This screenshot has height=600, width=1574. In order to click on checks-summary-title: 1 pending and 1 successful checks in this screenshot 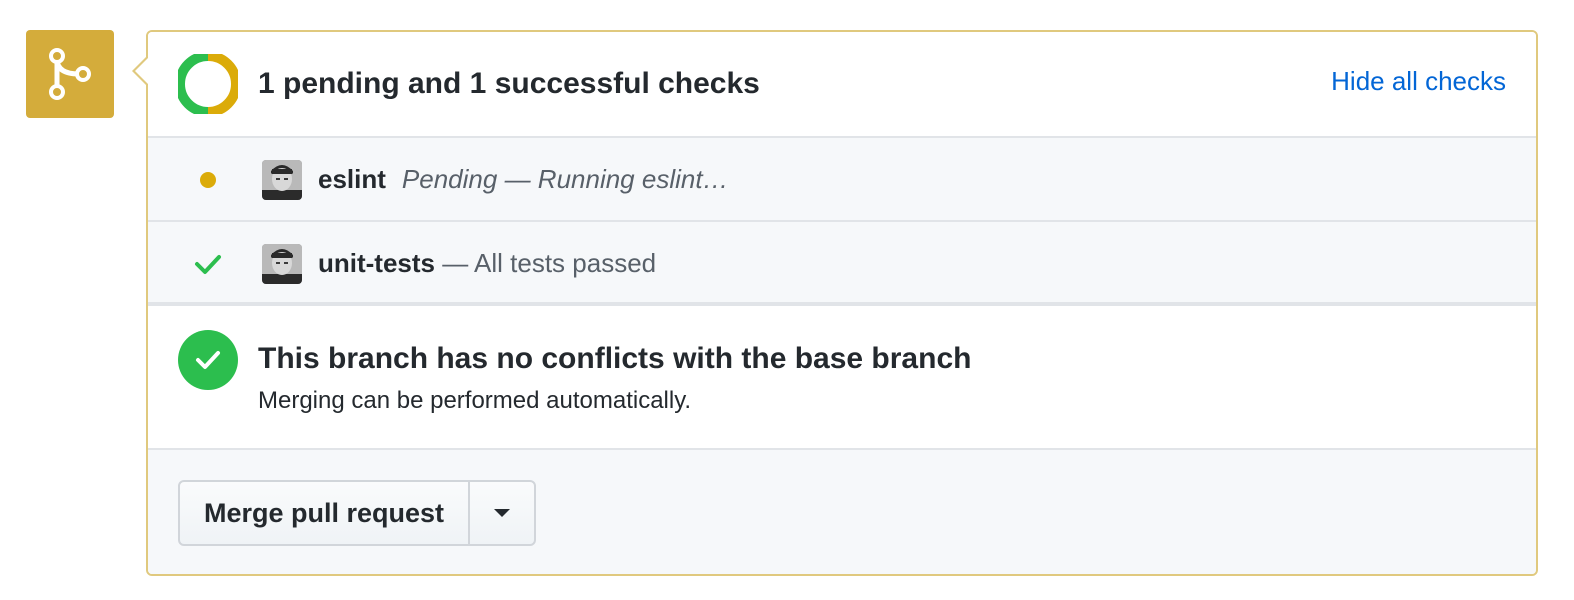, I will do `click(509, 83)`.